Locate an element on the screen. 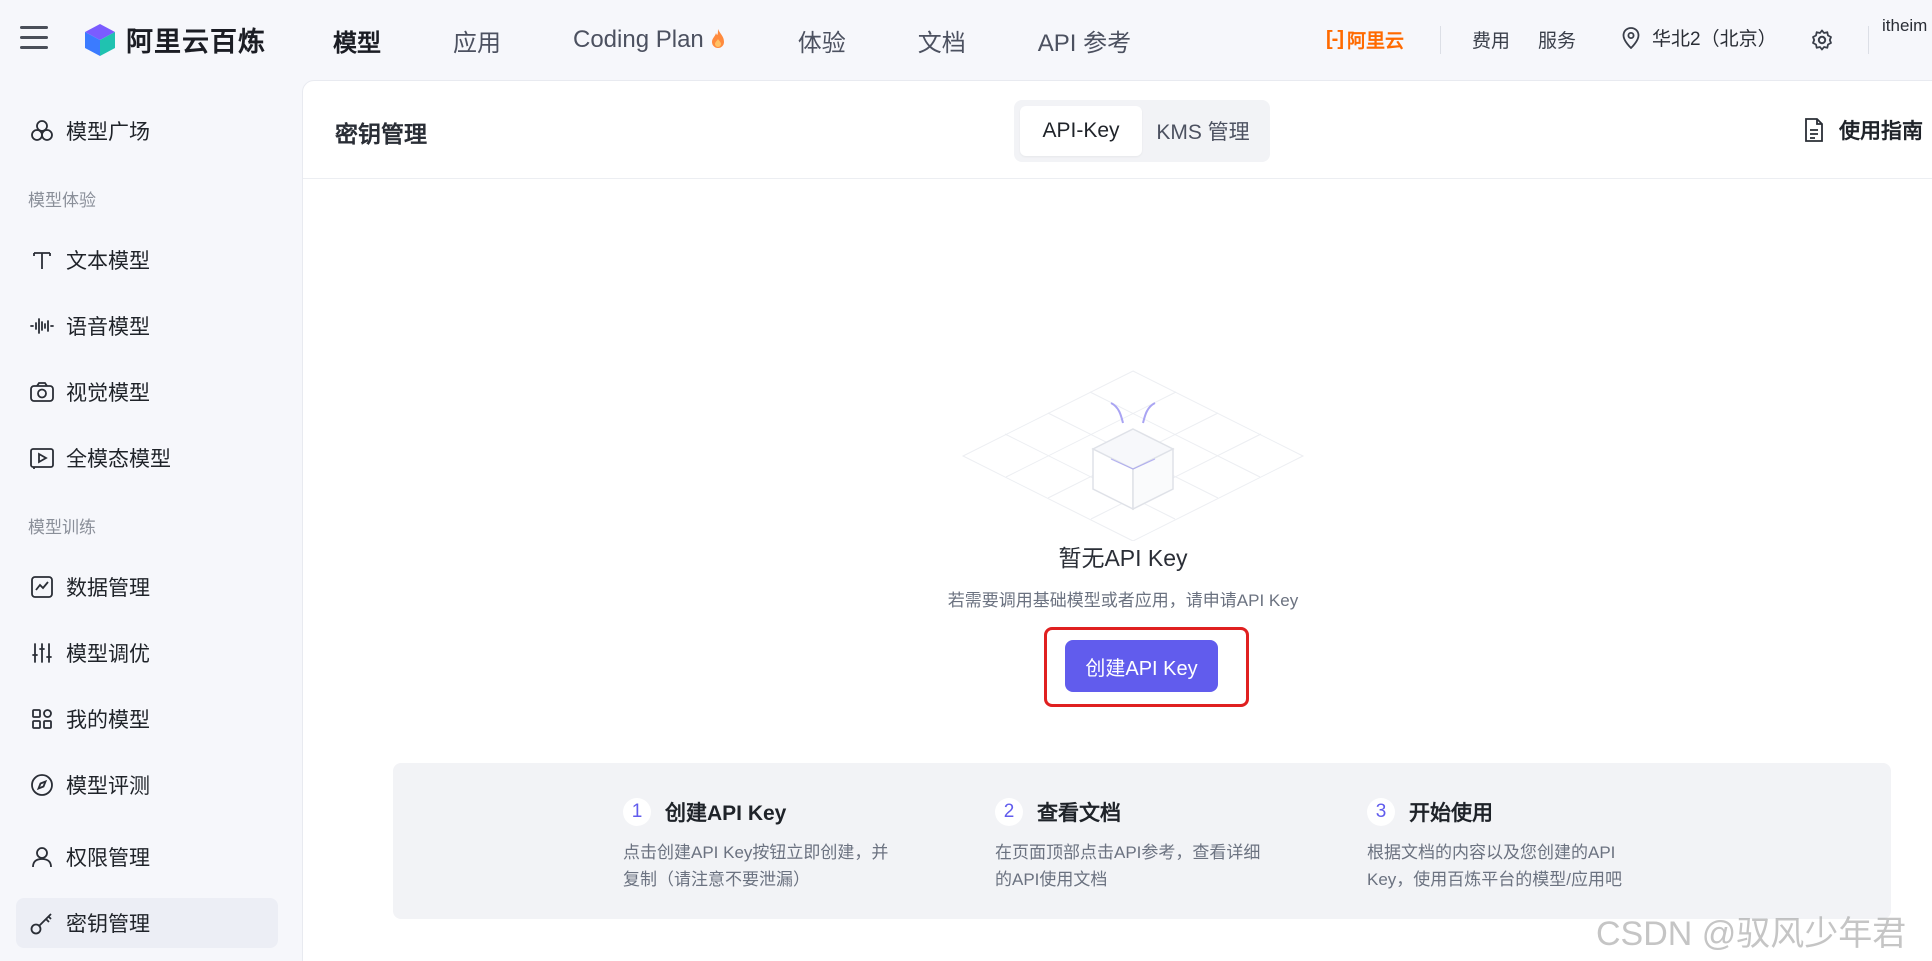 The height and width of the screenshot is (961, 1932). key-icon is located at coordinates (42, 923).